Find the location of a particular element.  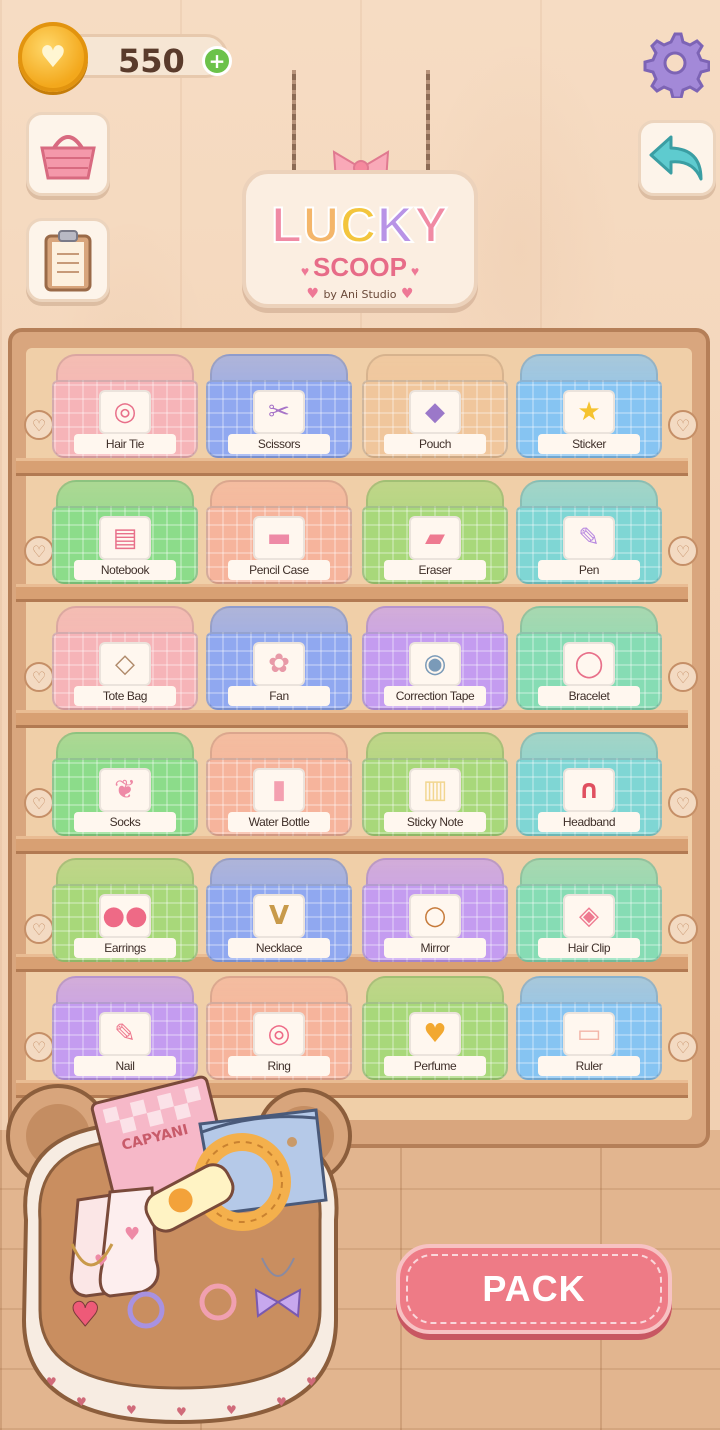

item-label: Hair Clip is located at coordinates (589, 948).